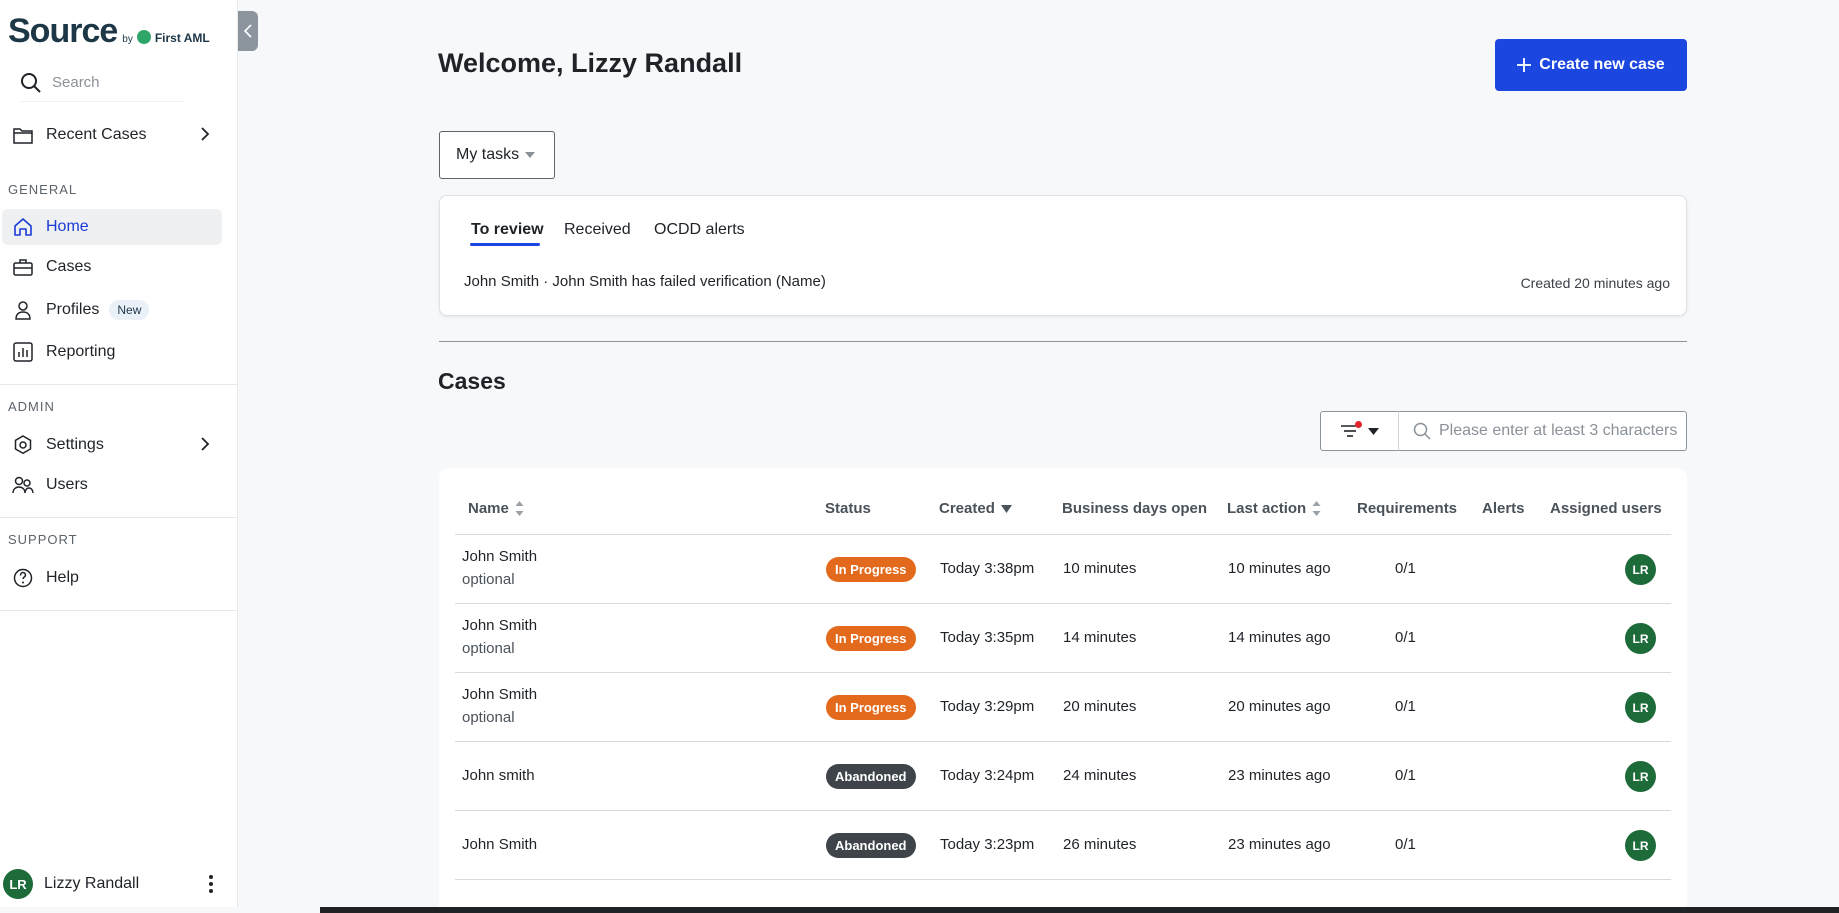  Describe the element at coordinates (1100, 775) in the screenshot. I see `case-days-open: 24 minutes` at that location.